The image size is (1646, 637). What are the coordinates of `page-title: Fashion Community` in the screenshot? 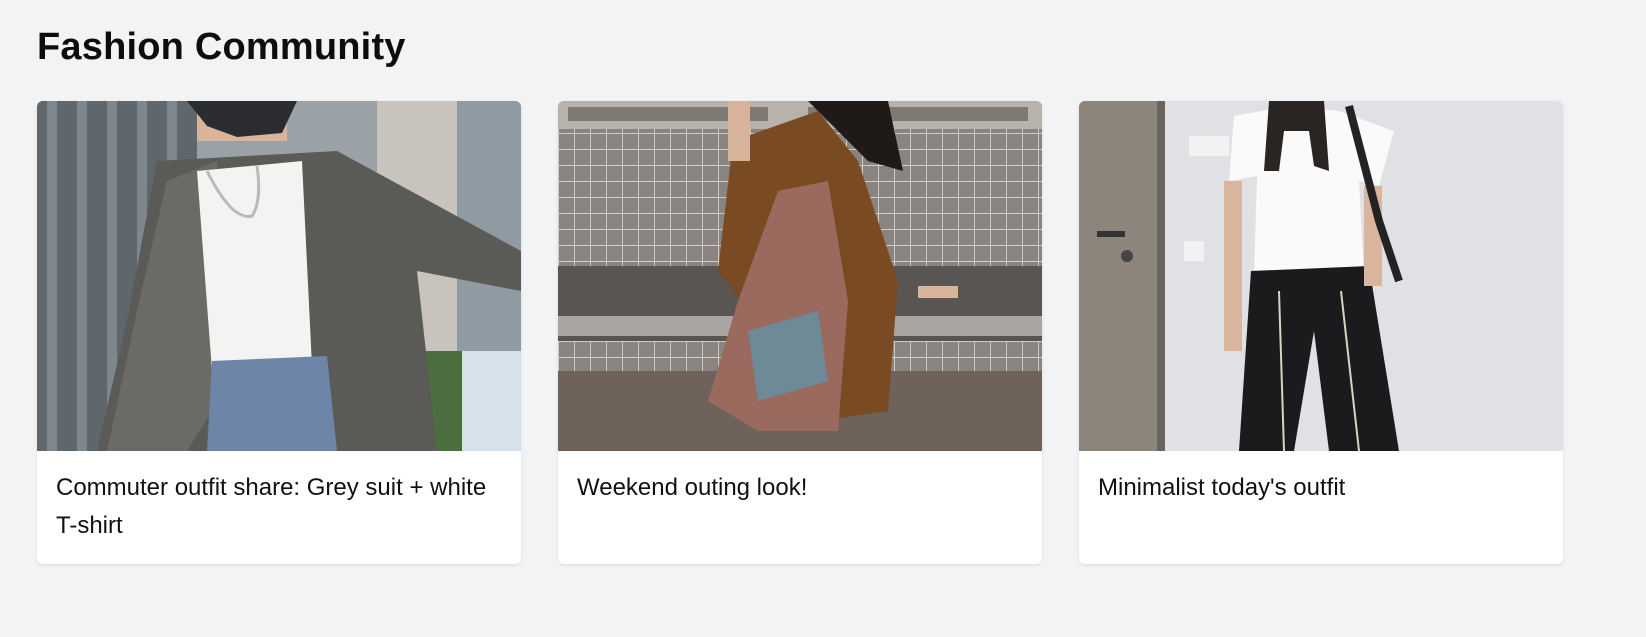 It's located at (221, 47).